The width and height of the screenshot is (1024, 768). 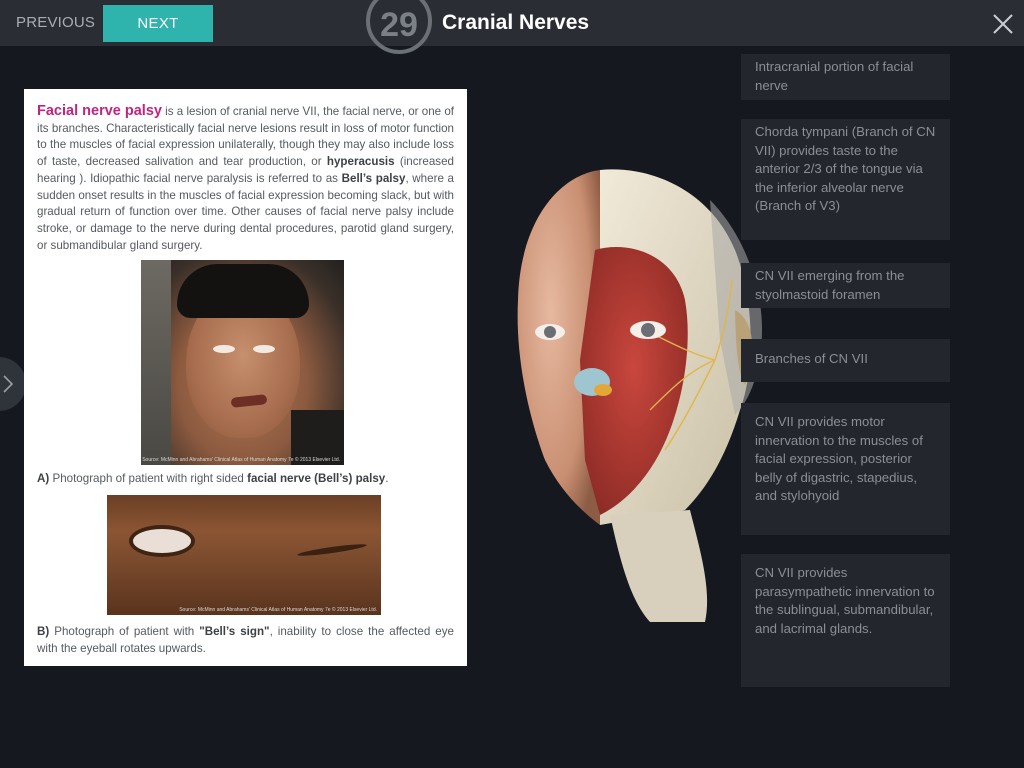 I want to click on caption-bold: facial nerve (Bell’s) palsy, so click(x=316, y=478).